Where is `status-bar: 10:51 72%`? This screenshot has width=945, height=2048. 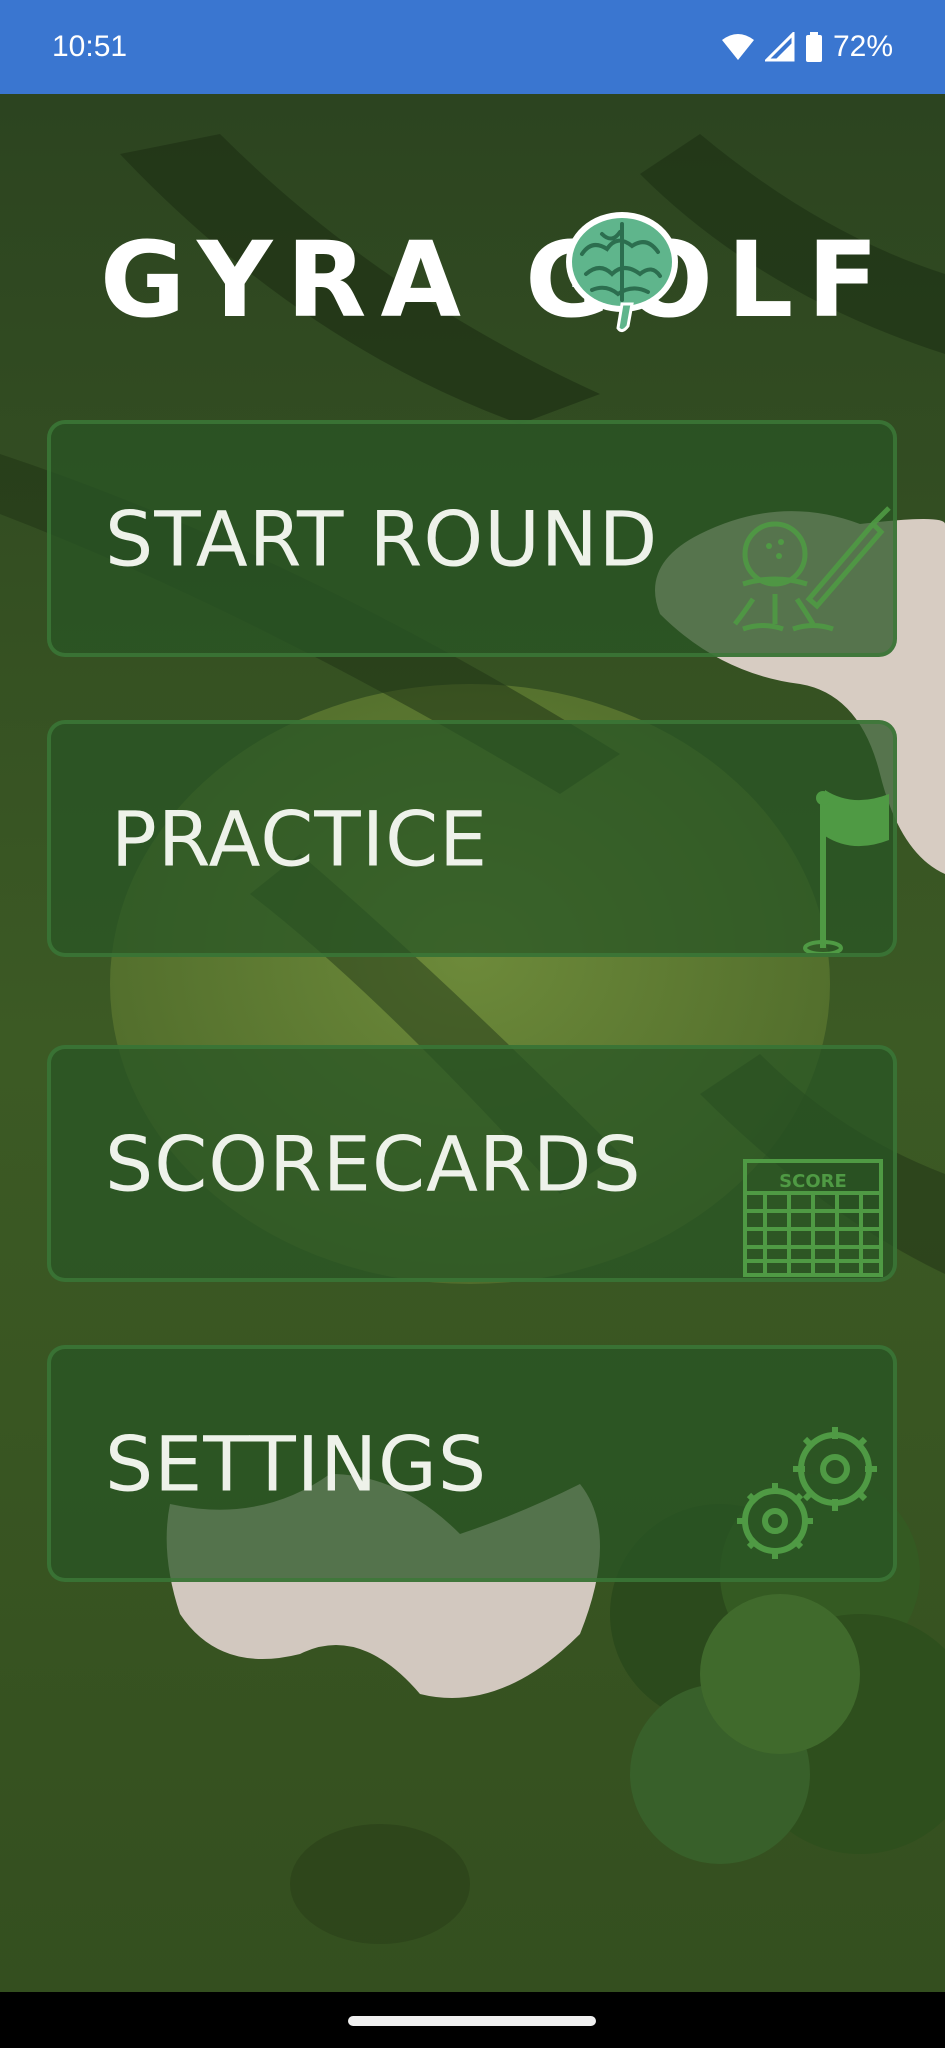 status-bar: 10:51 72% is located at coordinates (472, 47).